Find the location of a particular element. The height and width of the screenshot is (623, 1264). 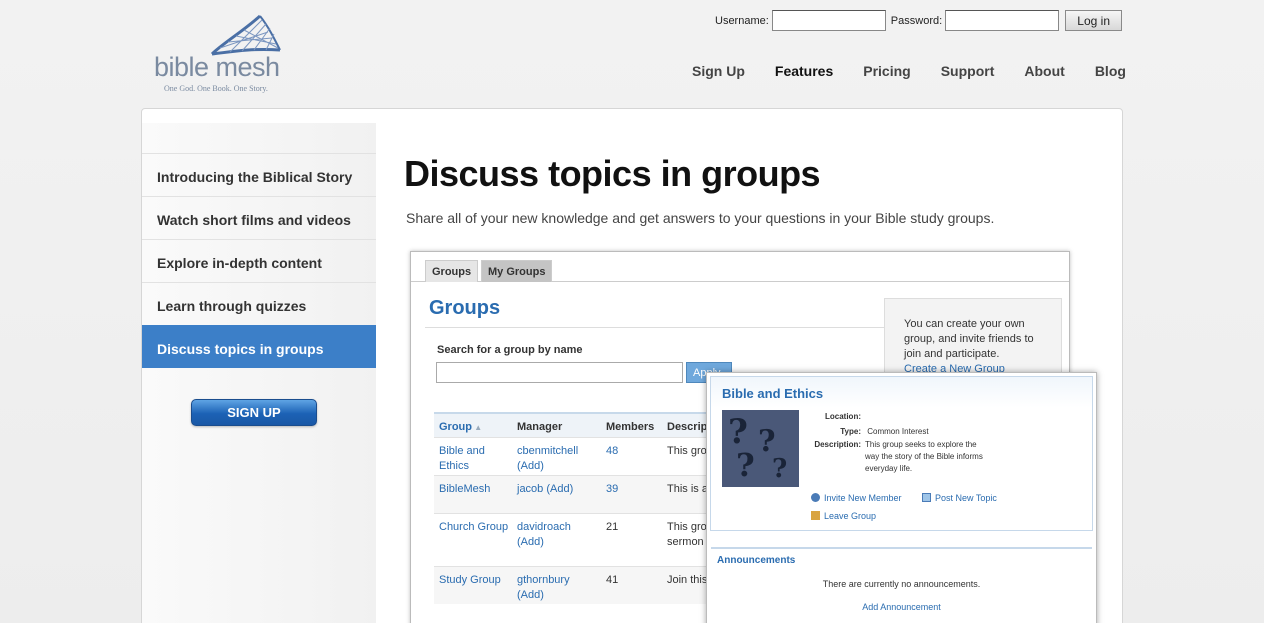

group-link: Church Group is located at coordinates (474, 527).